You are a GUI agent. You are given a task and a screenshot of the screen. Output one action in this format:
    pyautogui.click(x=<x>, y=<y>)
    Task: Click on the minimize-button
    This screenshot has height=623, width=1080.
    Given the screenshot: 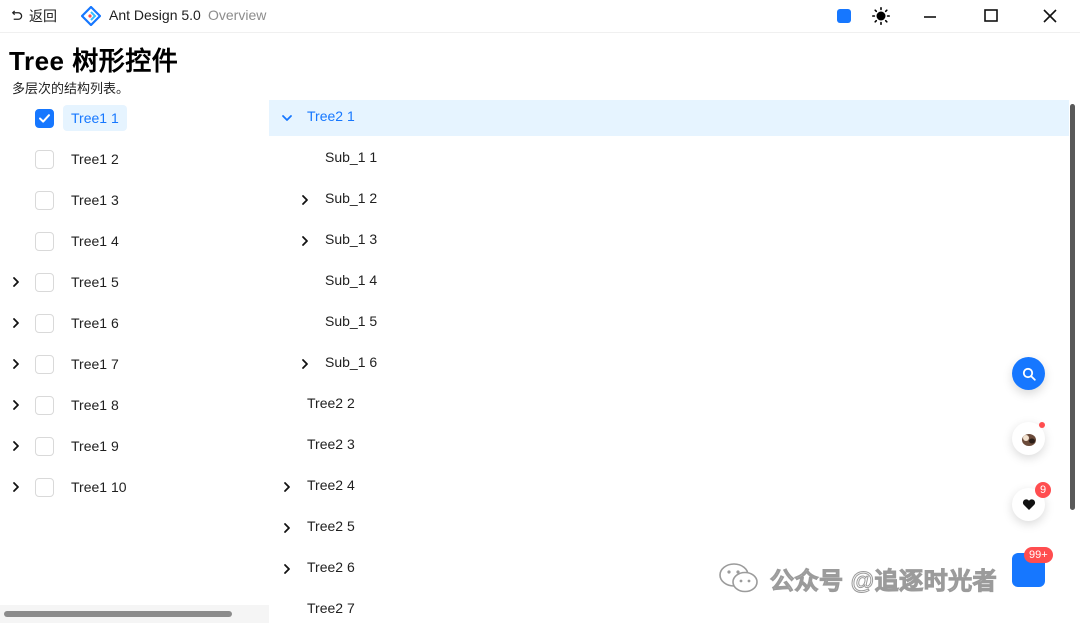 What is the action you would take?
    pyautogui.click(x=930, y=16)
    